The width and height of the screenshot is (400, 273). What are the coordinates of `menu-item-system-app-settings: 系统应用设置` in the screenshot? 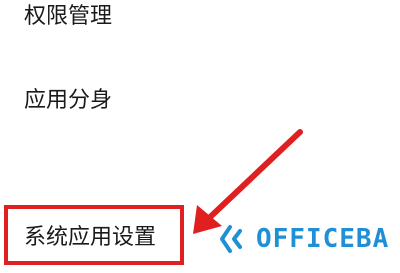 It's located at (90, 238).